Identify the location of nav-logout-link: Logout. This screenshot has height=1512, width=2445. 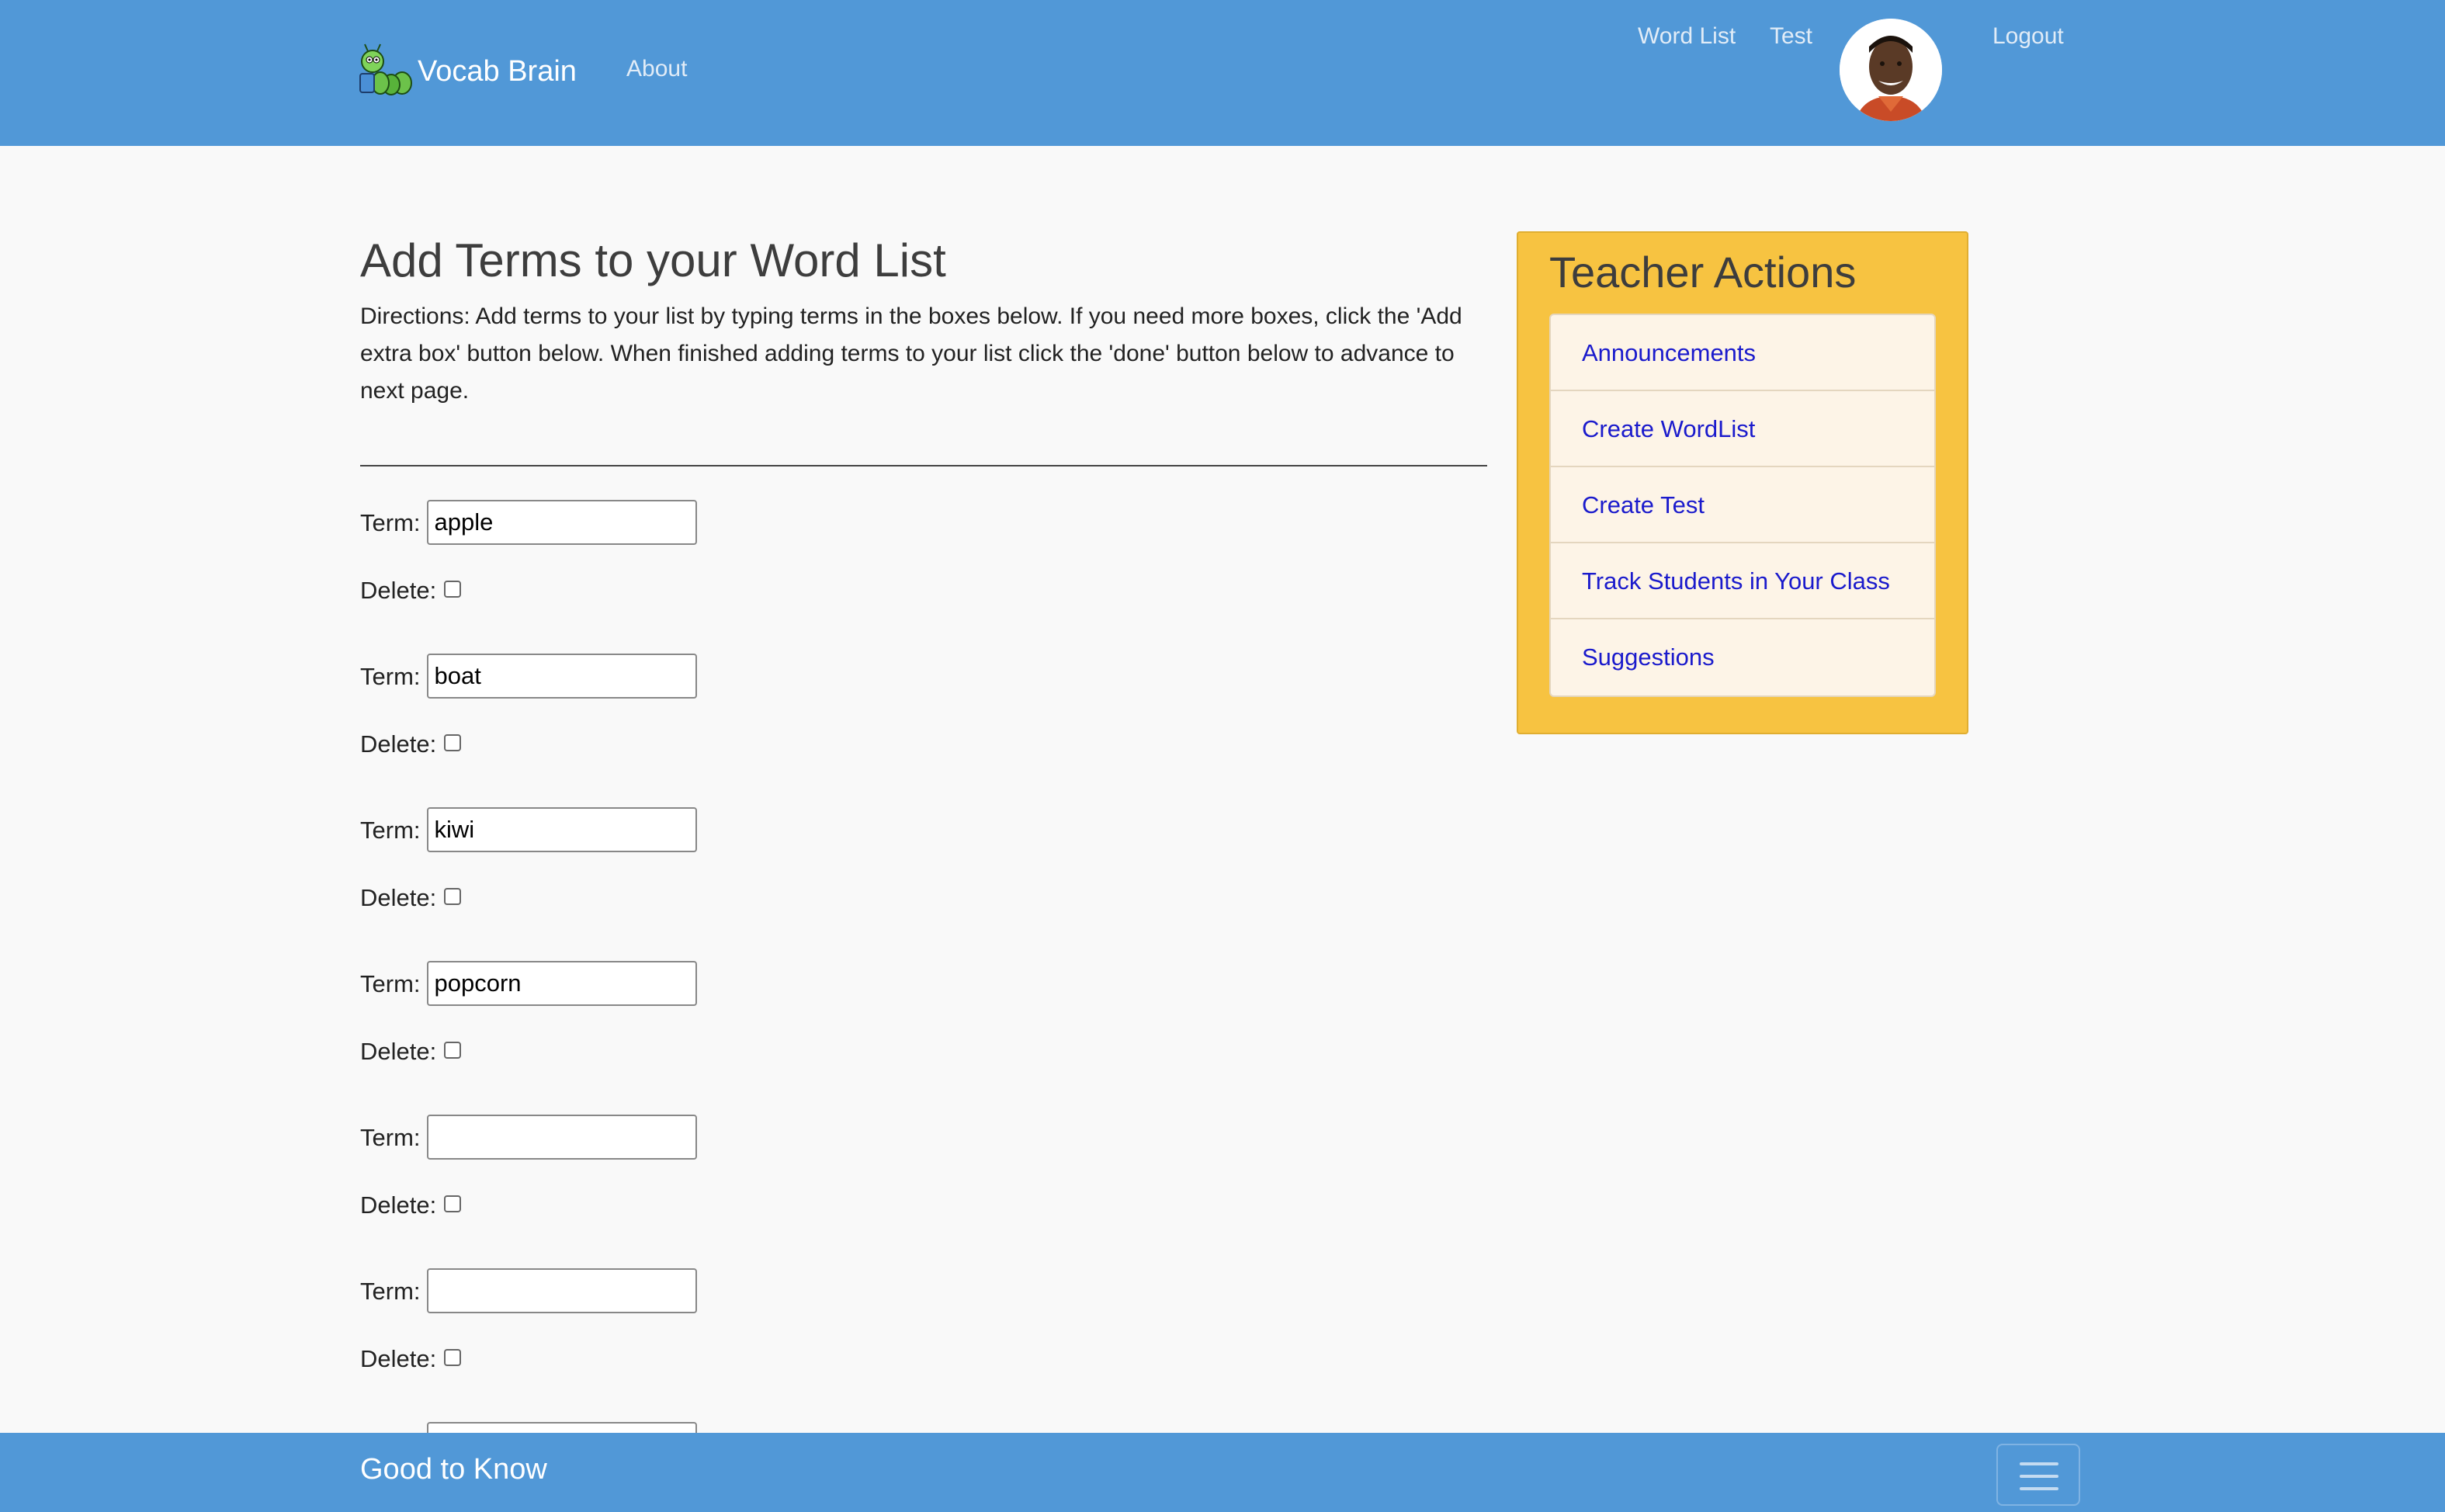
(2028, 36).